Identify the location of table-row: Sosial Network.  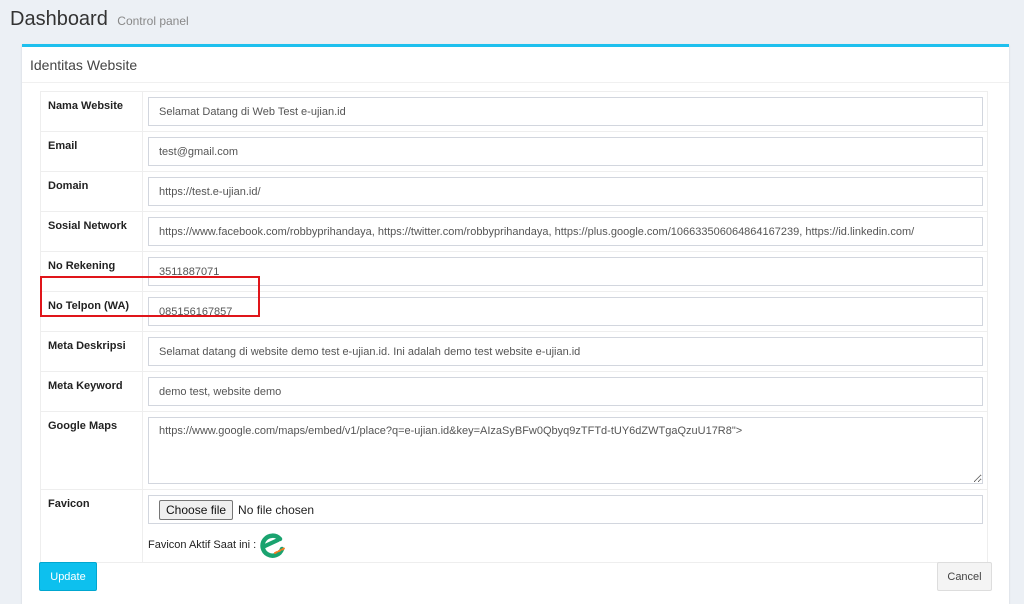
(514, 231).